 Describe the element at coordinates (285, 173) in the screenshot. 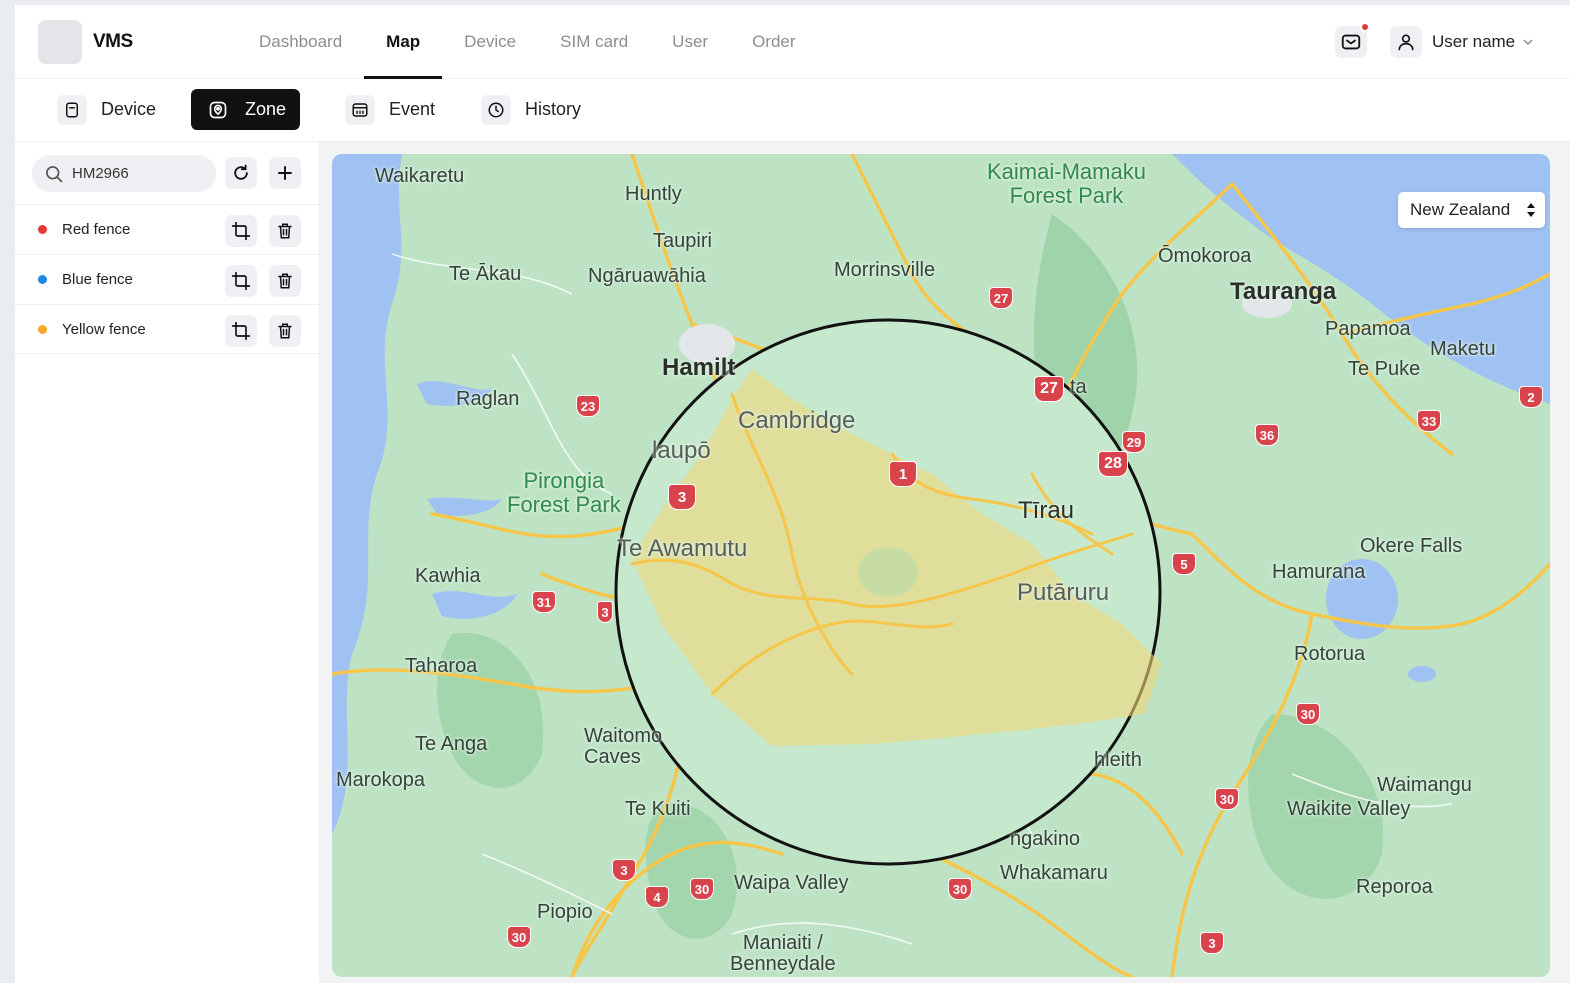

I see `add-zone-button` at that location.